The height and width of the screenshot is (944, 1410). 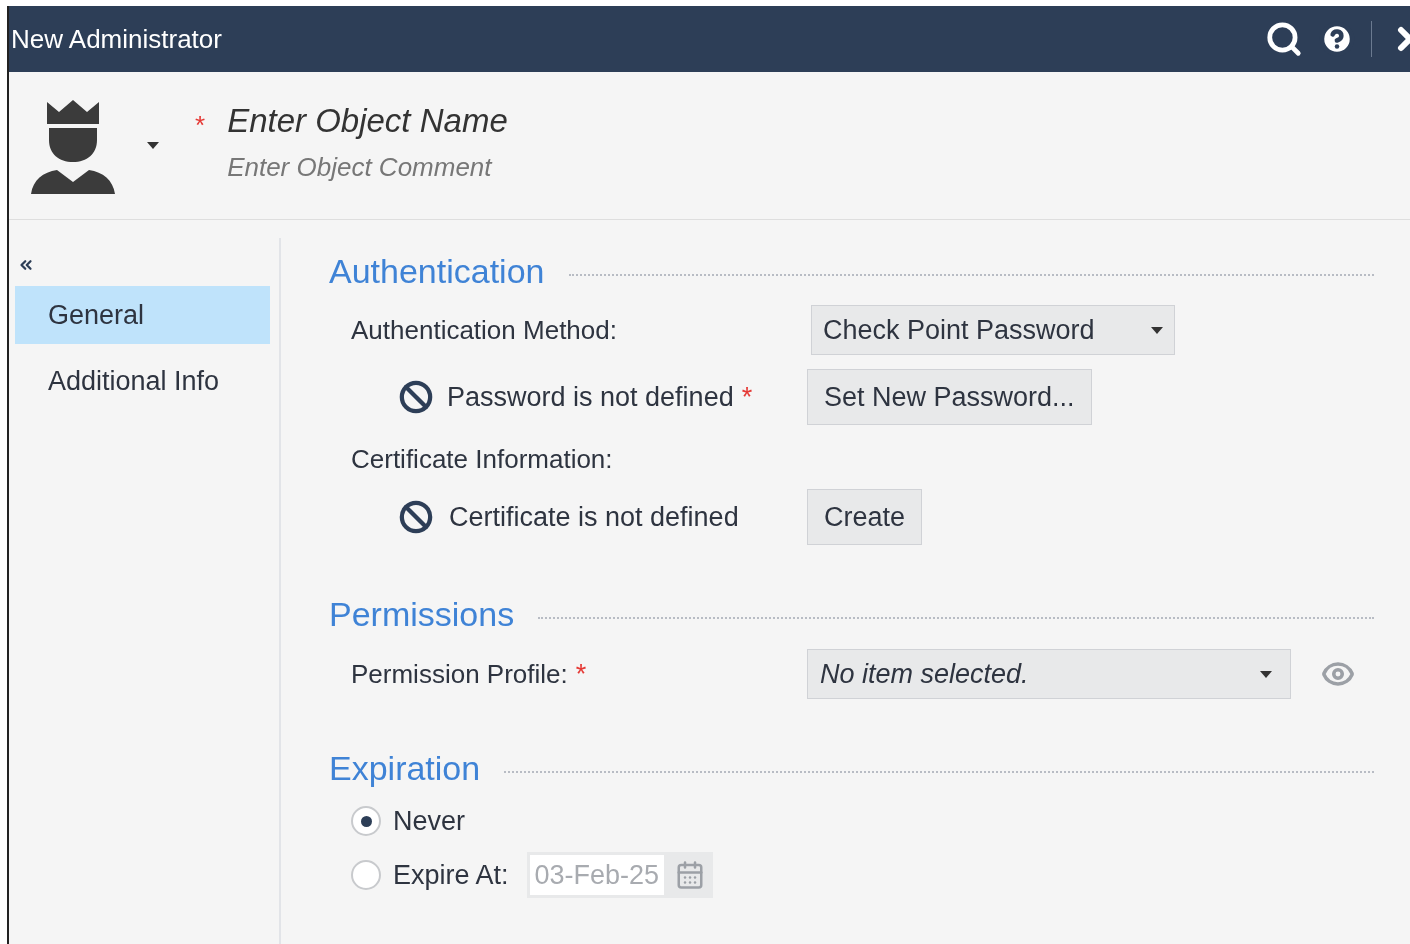 What do you see at coordinates (482, 459) in the screenshot?
I see `field-label: Certificate Information:` at bounding box center [482, 459].